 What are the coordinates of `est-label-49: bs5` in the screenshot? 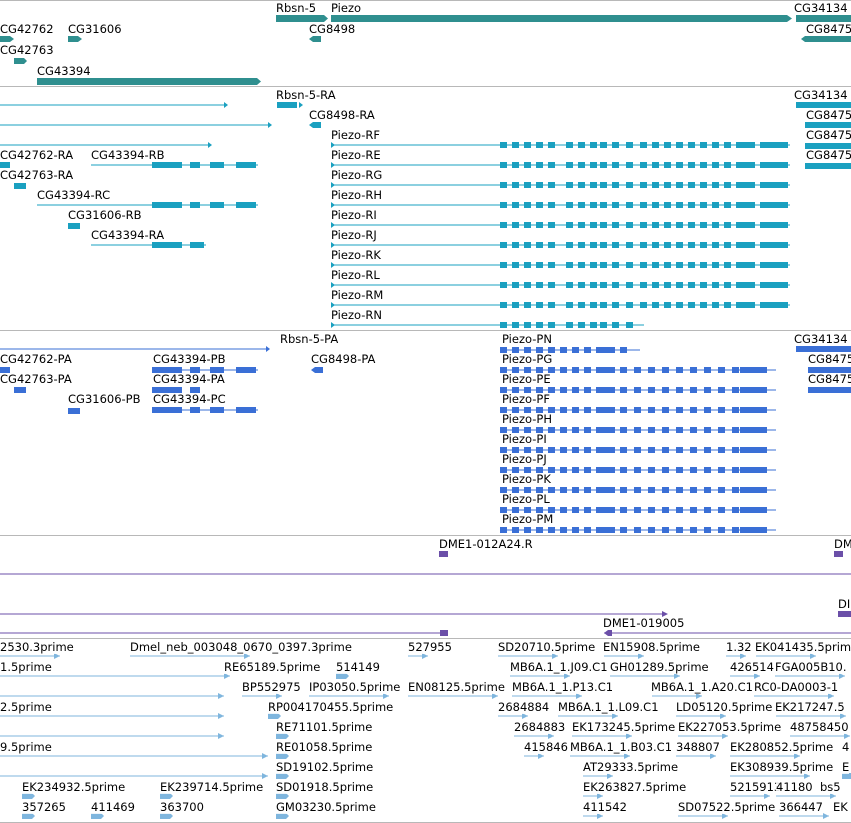 It's located at (830, 787).